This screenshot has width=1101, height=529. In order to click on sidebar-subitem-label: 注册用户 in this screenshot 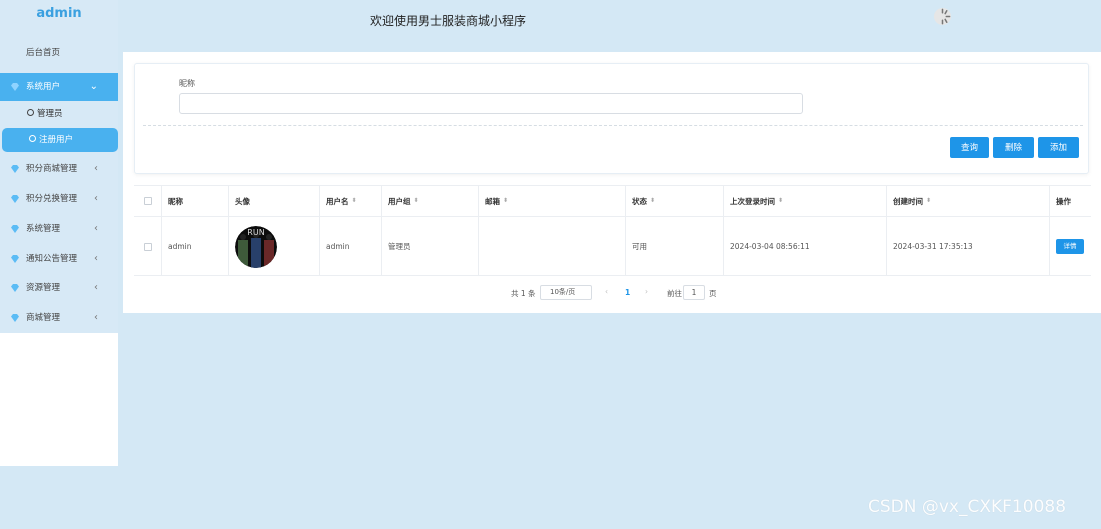, I will do `click(56, 140)`.